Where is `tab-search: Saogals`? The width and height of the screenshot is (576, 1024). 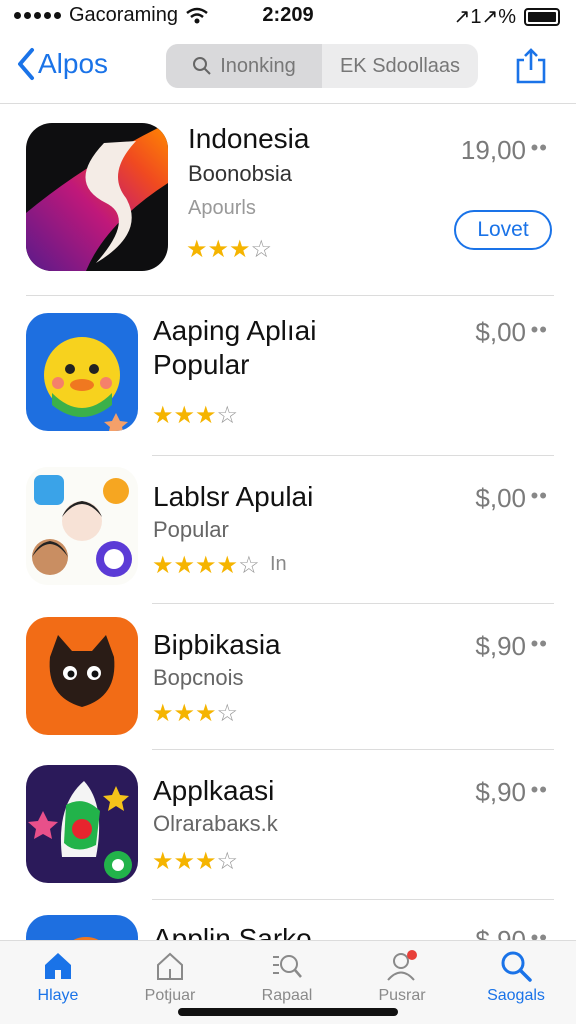
tab-search: Saogals is located at coordinates (516, 977).